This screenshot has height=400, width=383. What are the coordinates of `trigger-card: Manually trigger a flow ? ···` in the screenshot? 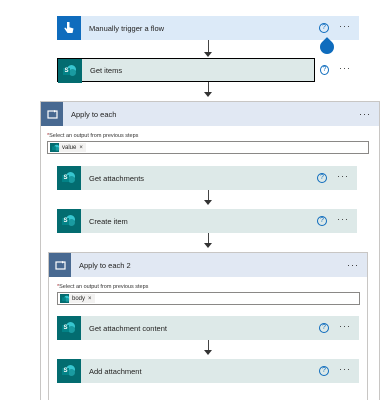 It's located at (208, 28).